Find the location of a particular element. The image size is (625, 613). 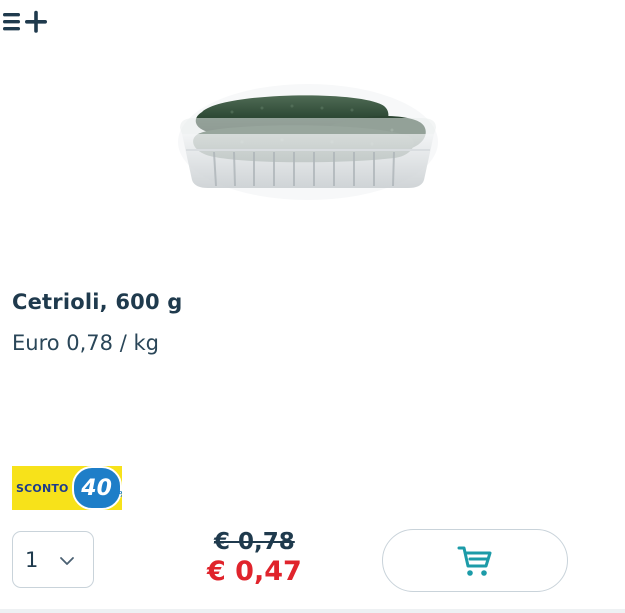

bottom-divider is located at coordinates (312, 611).